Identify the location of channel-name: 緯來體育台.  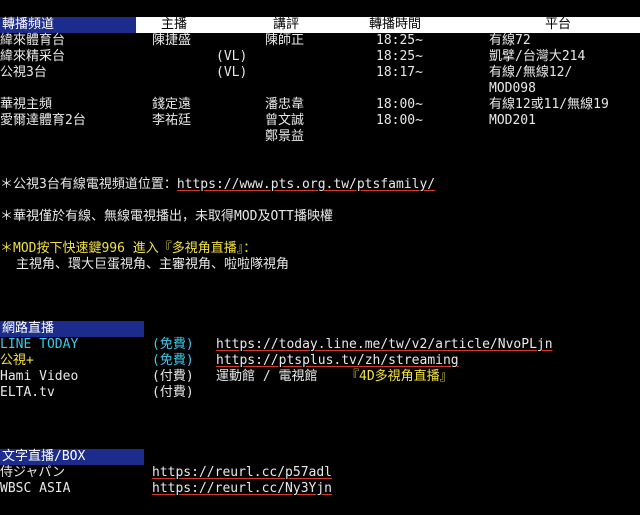
(33, 40).